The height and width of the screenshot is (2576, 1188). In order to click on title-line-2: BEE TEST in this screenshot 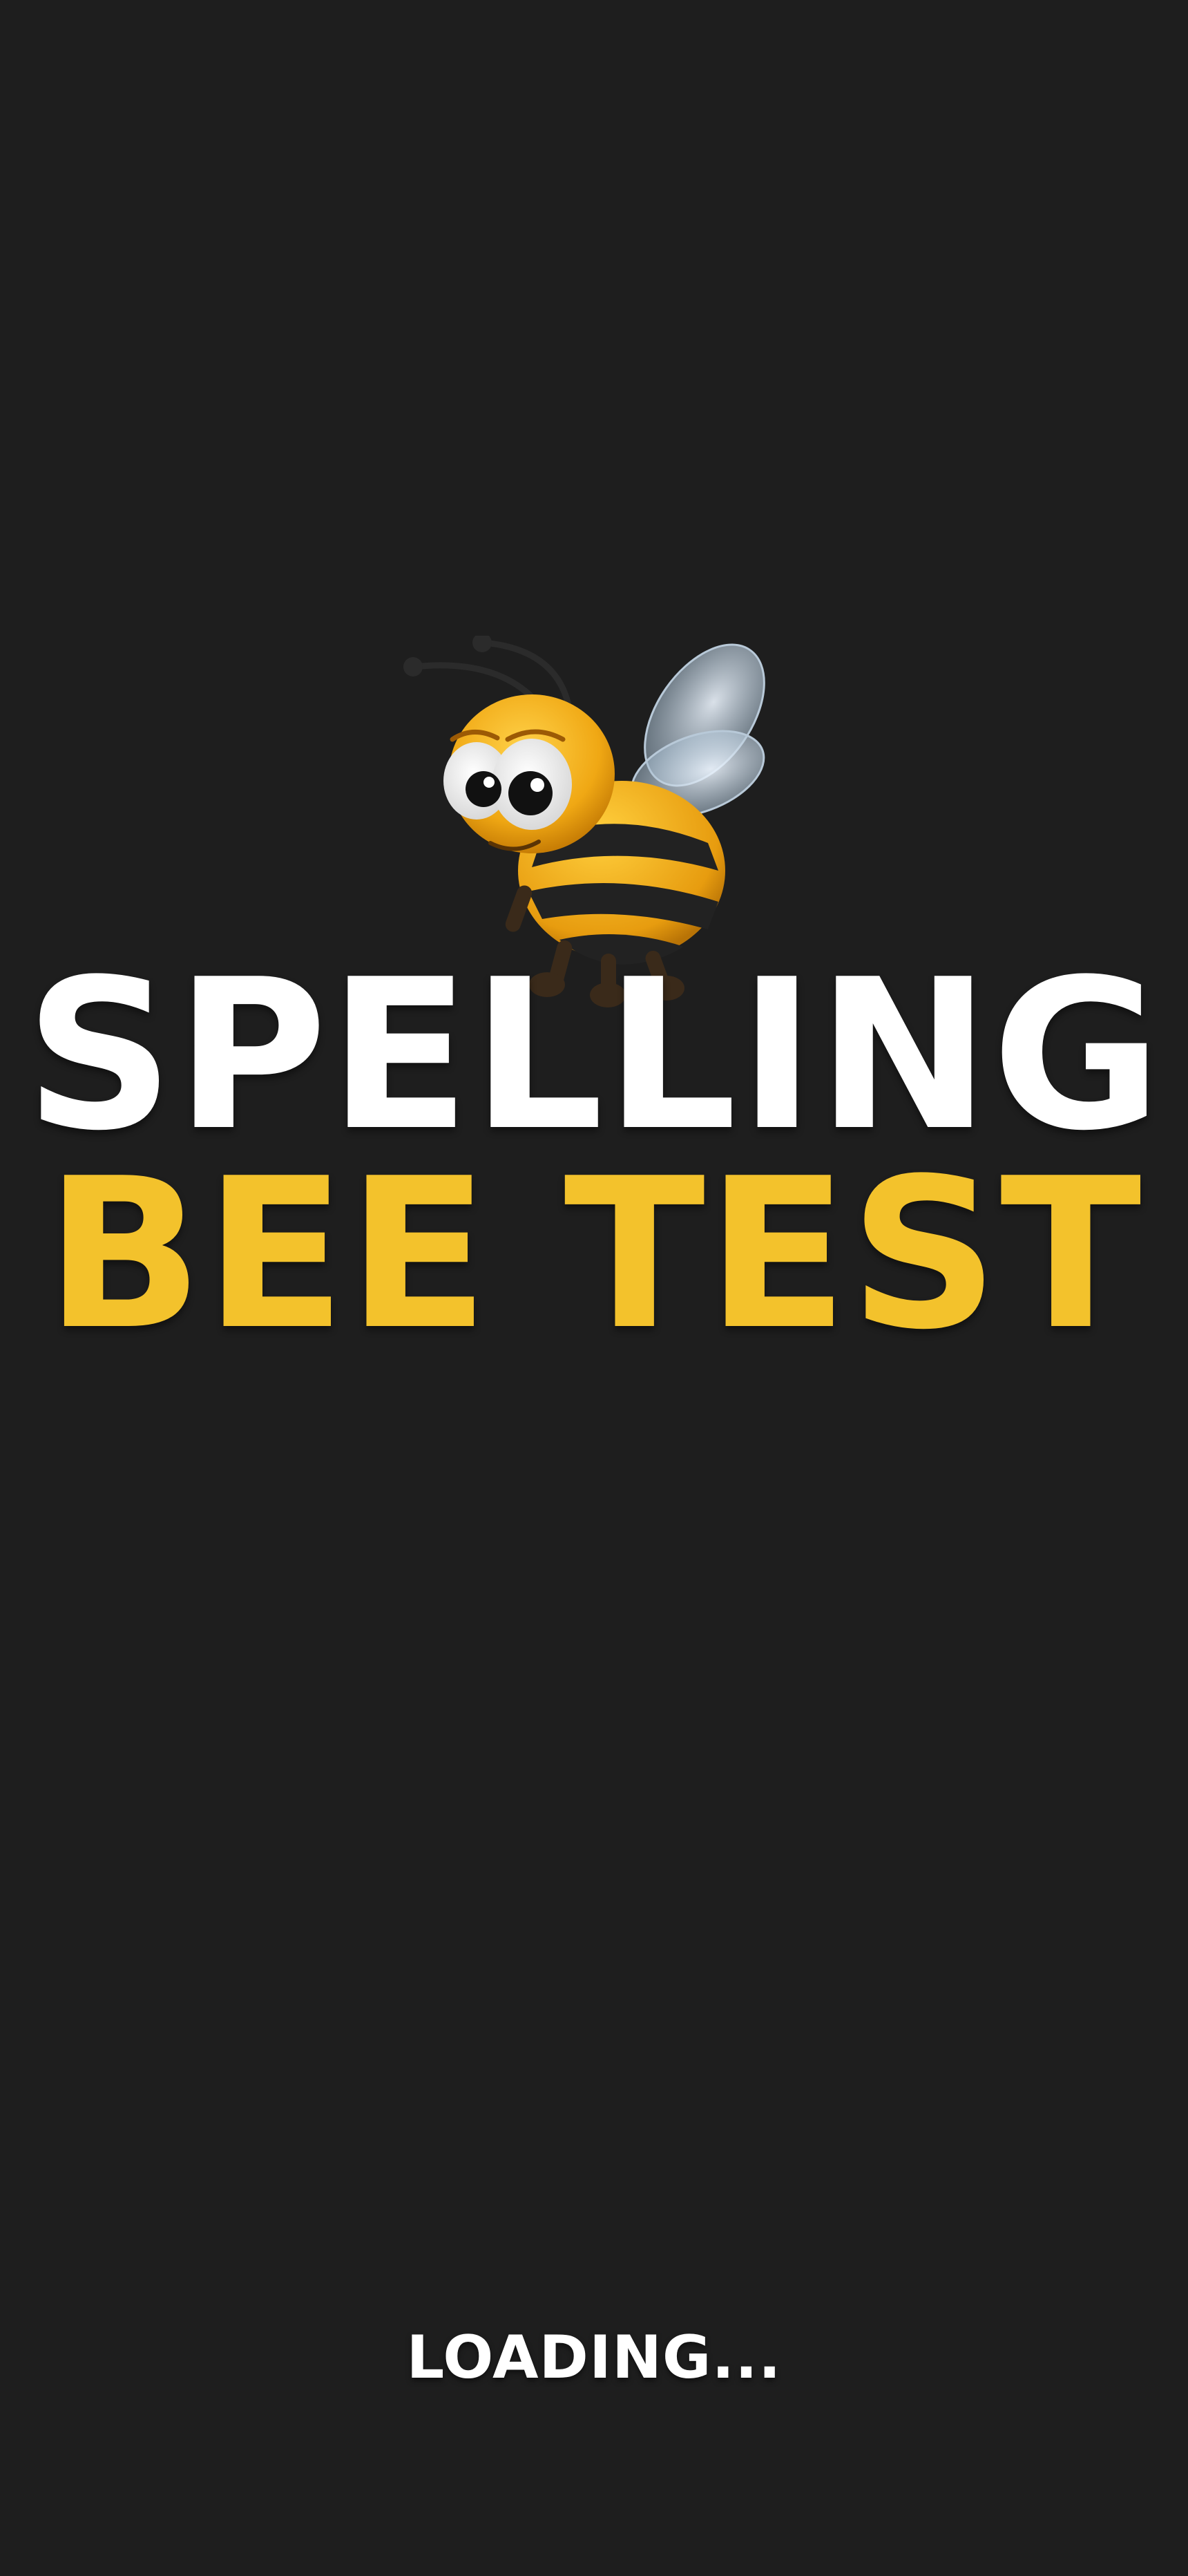, I will do `click(594, 1254)`.